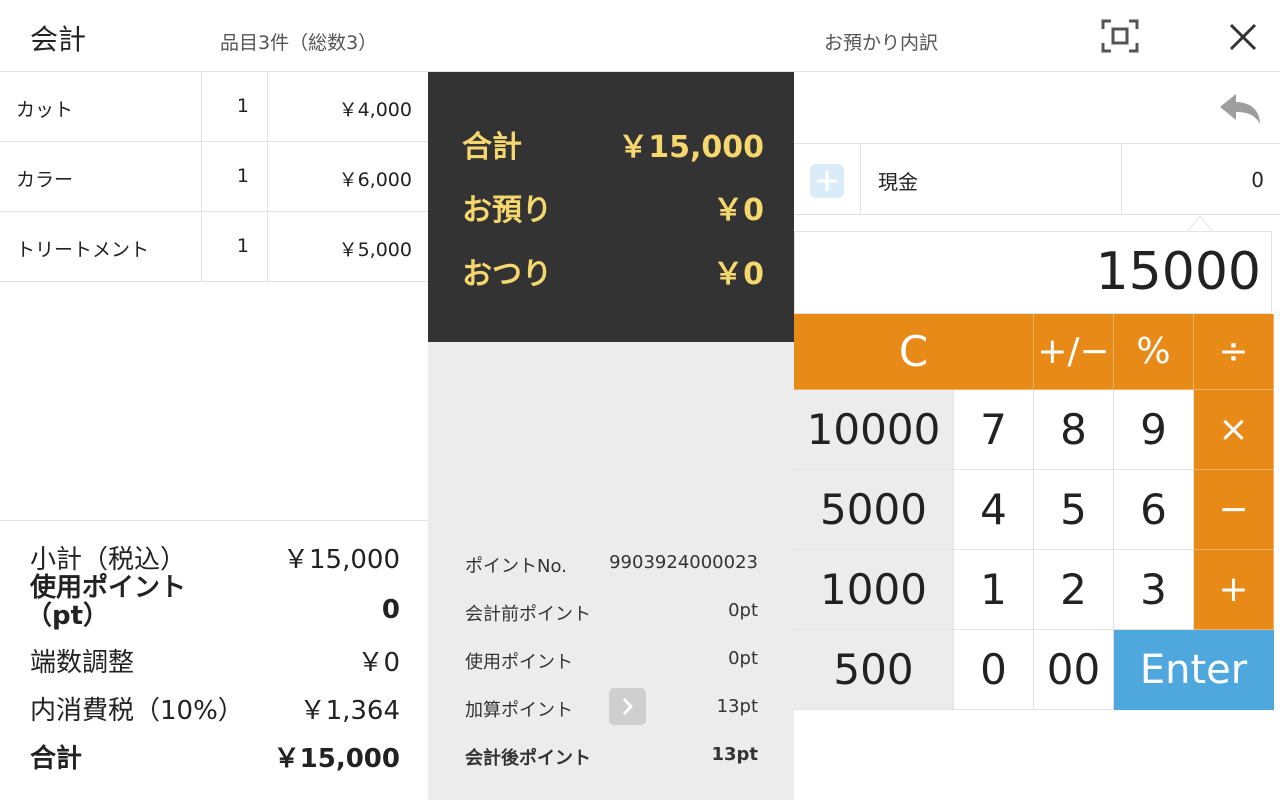  I want to click on box-change-value: ￥0, so click(738, 274).